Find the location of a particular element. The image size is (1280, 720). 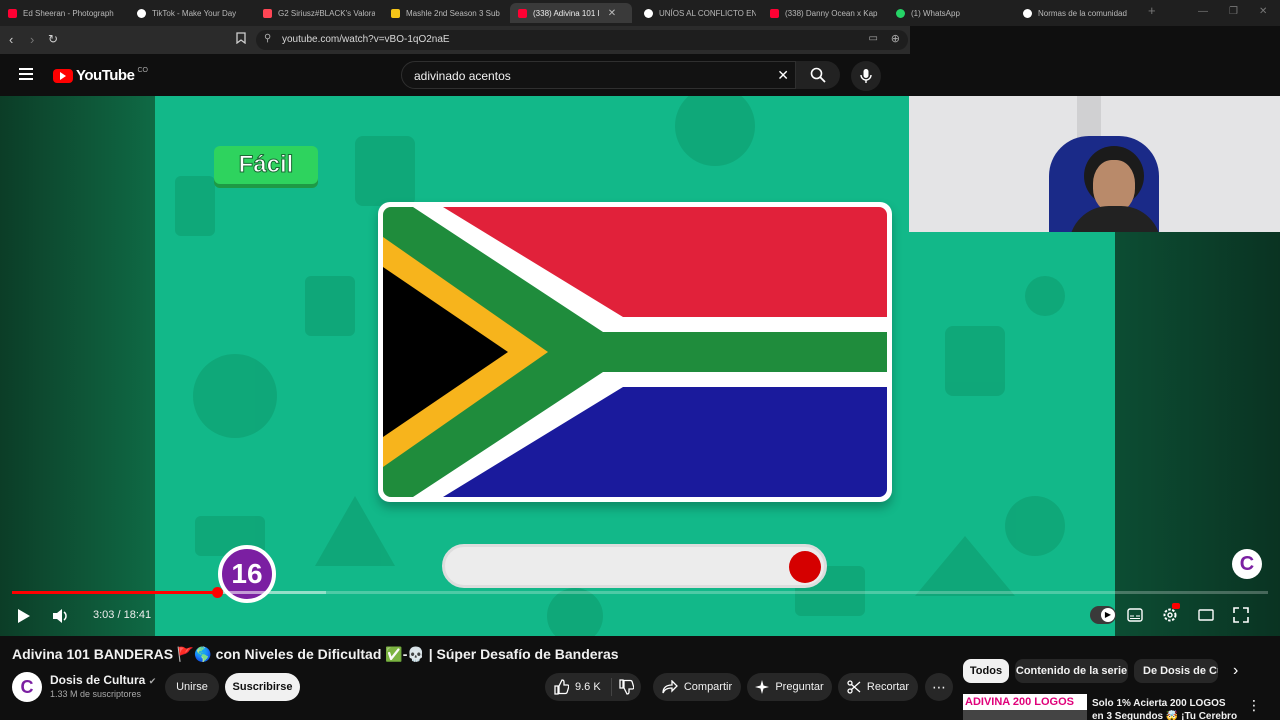

tracker-icon is located at coordinates (267, 13).